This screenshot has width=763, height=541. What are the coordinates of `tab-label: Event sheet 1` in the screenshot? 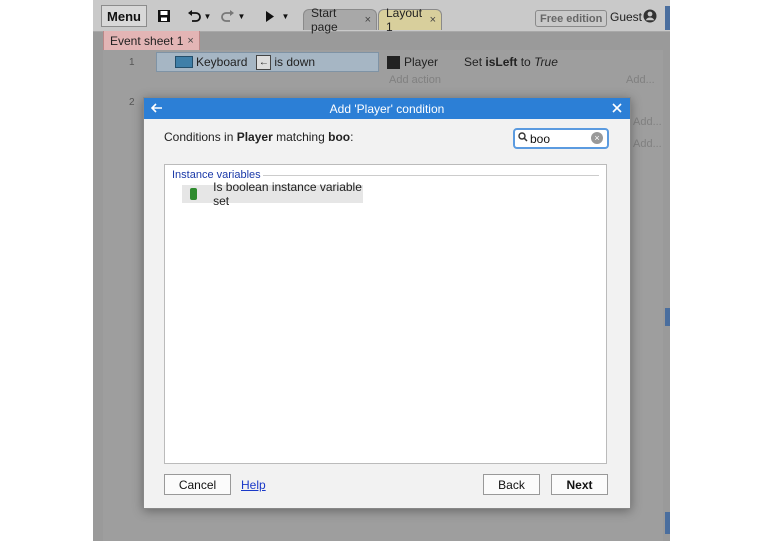 It's located at (147, 40).